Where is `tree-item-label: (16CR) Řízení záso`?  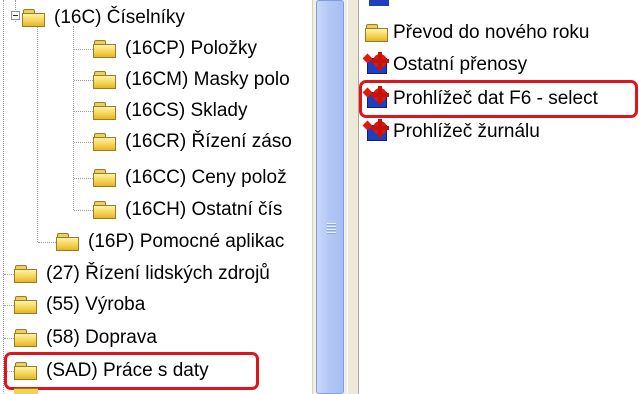
tree-item-label: (16CR) Řízení záso is located at coordinates (208, 141).